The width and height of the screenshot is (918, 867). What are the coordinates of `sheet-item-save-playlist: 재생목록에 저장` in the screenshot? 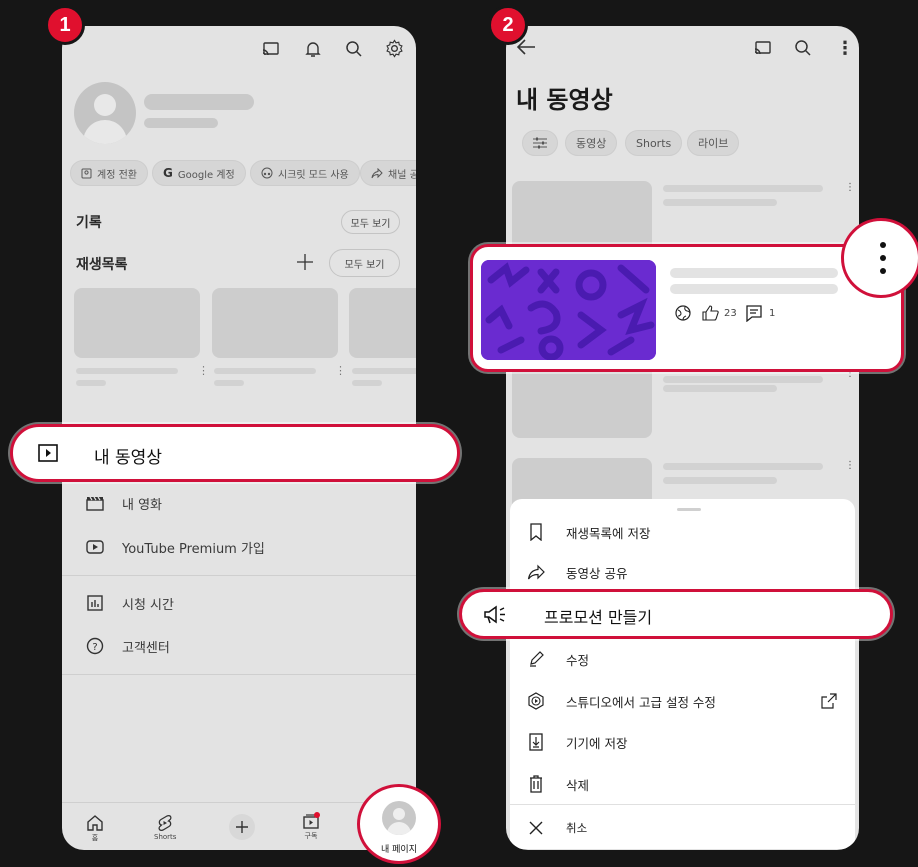 It's located at (682, 532).